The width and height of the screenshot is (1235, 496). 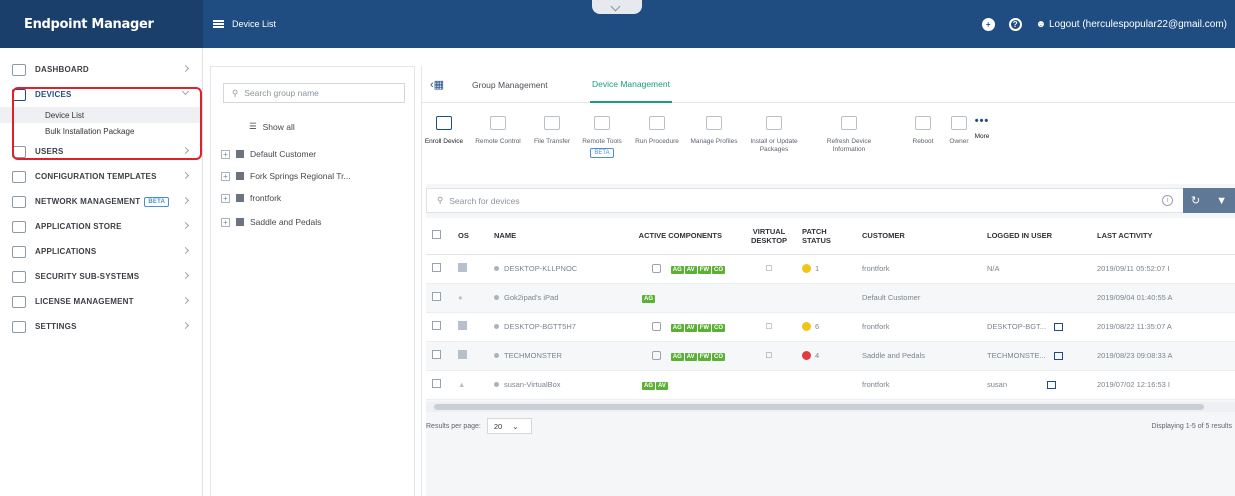 What do you see at coordinates (648, 385) in the screenshot?
I see `component-badge: AG` at bounding box center [648, 385].